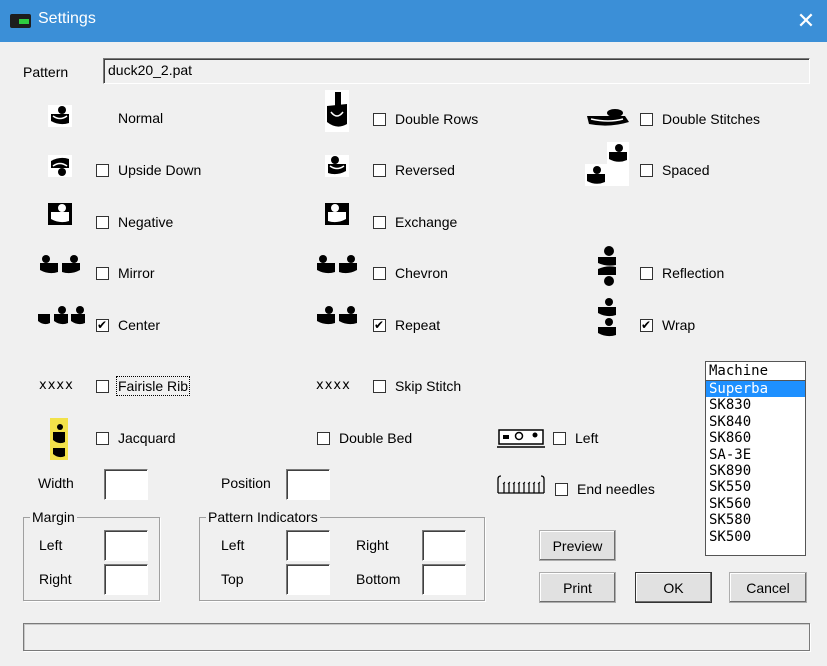 This screenshot has height=666, width=827. I want to click on exchange-checkbox: Exchange, so click(415, 222).